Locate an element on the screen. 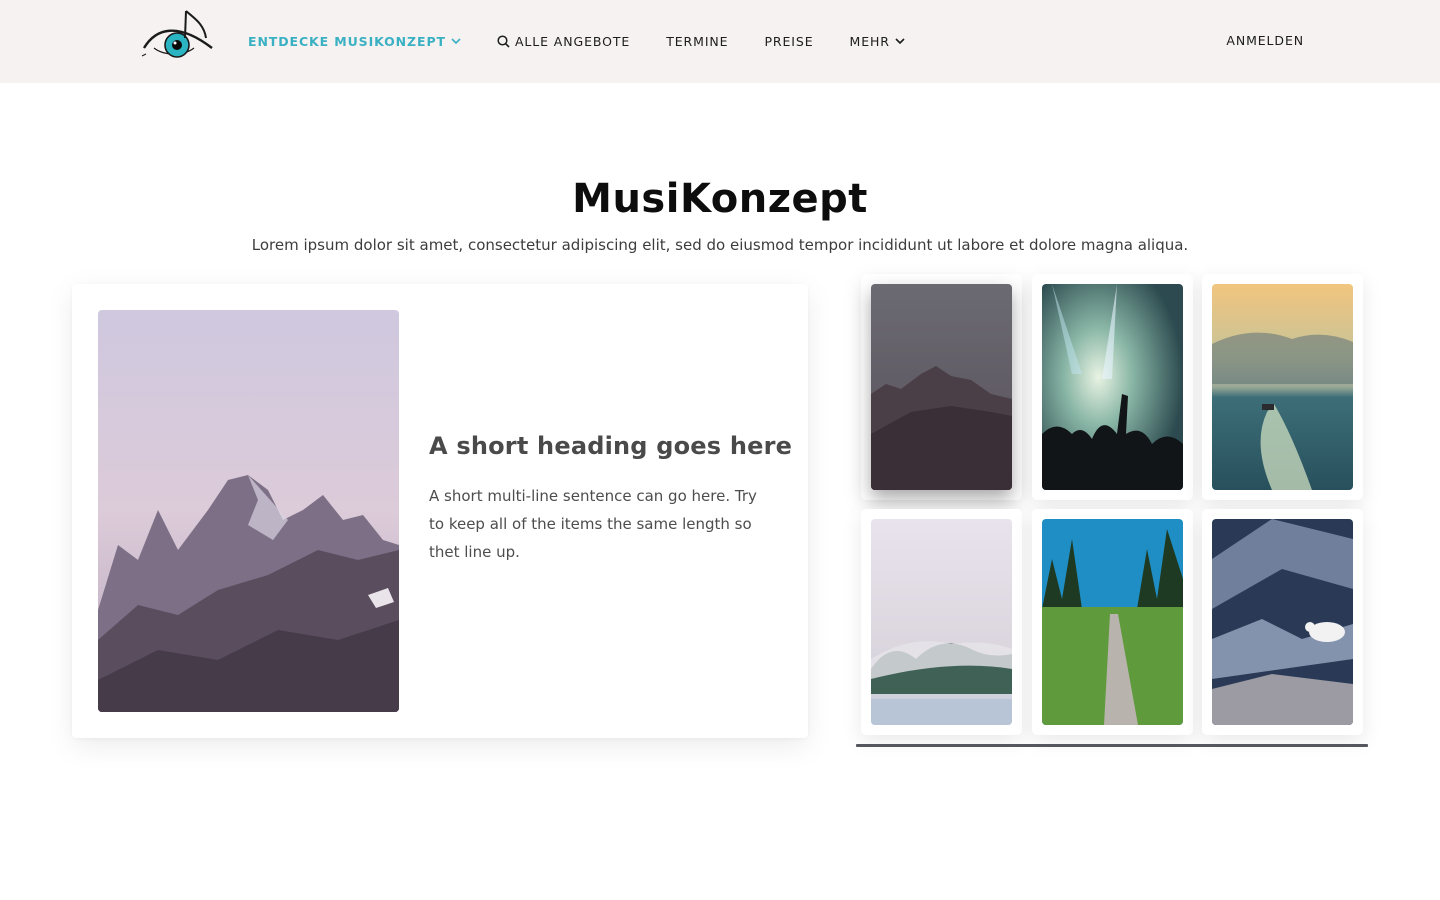 This screenshot has height=900, width=1440. nav-item-mehr: Mehr is located at coordinates (877, 41).